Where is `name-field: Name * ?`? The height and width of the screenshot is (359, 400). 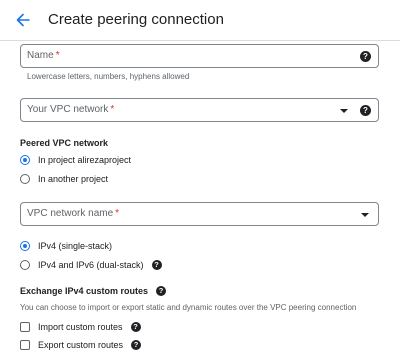 name-field: Name * ? is located at coordinates (199, 56).